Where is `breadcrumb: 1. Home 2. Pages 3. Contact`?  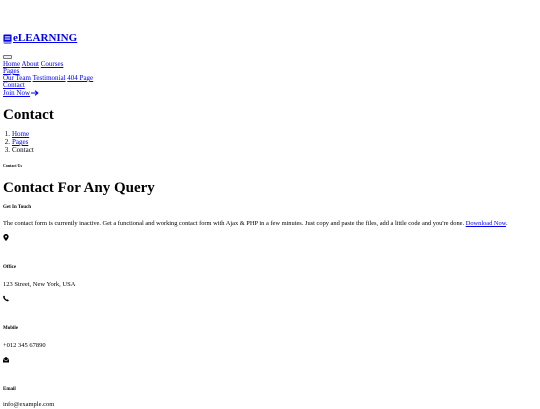 breadcrumb: 1. Home 2. Pages 3. Contact is located at coordinates (18, 142).